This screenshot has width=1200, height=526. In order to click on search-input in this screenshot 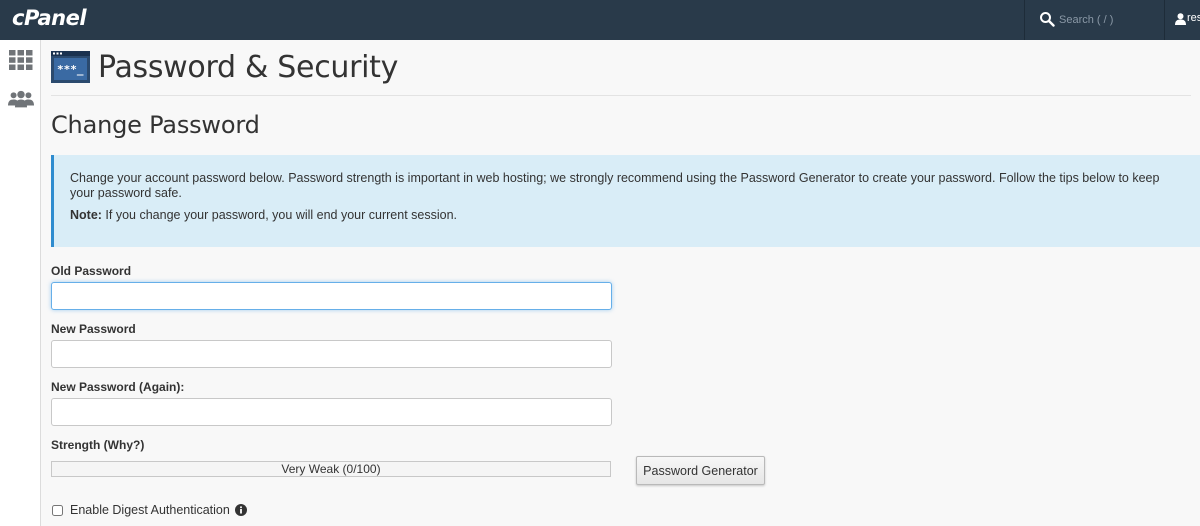, I will do `click(1109, 20)`.